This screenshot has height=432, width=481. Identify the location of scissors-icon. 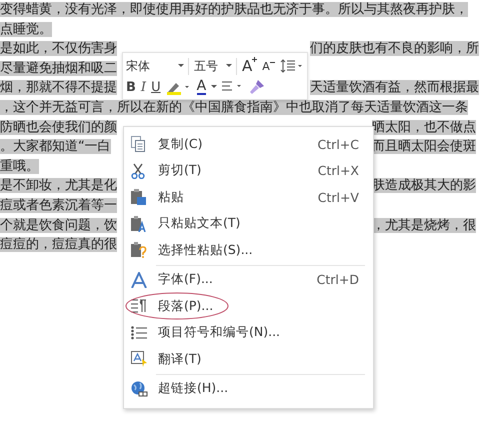
(138, 170).